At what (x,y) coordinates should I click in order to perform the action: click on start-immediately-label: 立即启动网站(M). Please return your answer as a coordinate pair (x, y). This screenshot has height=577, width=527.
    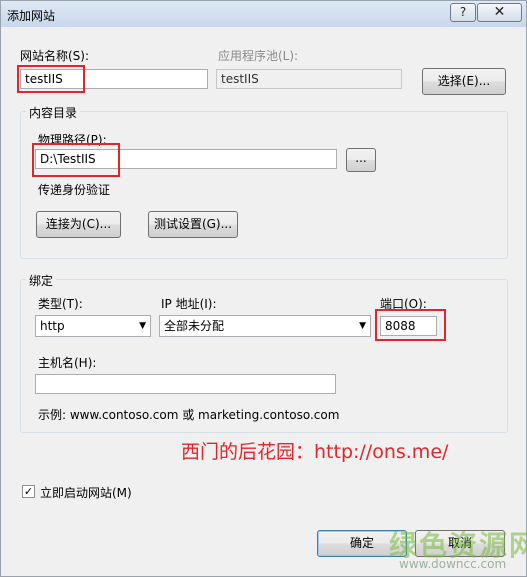
    Looking at the image, I should click on (86, 493).